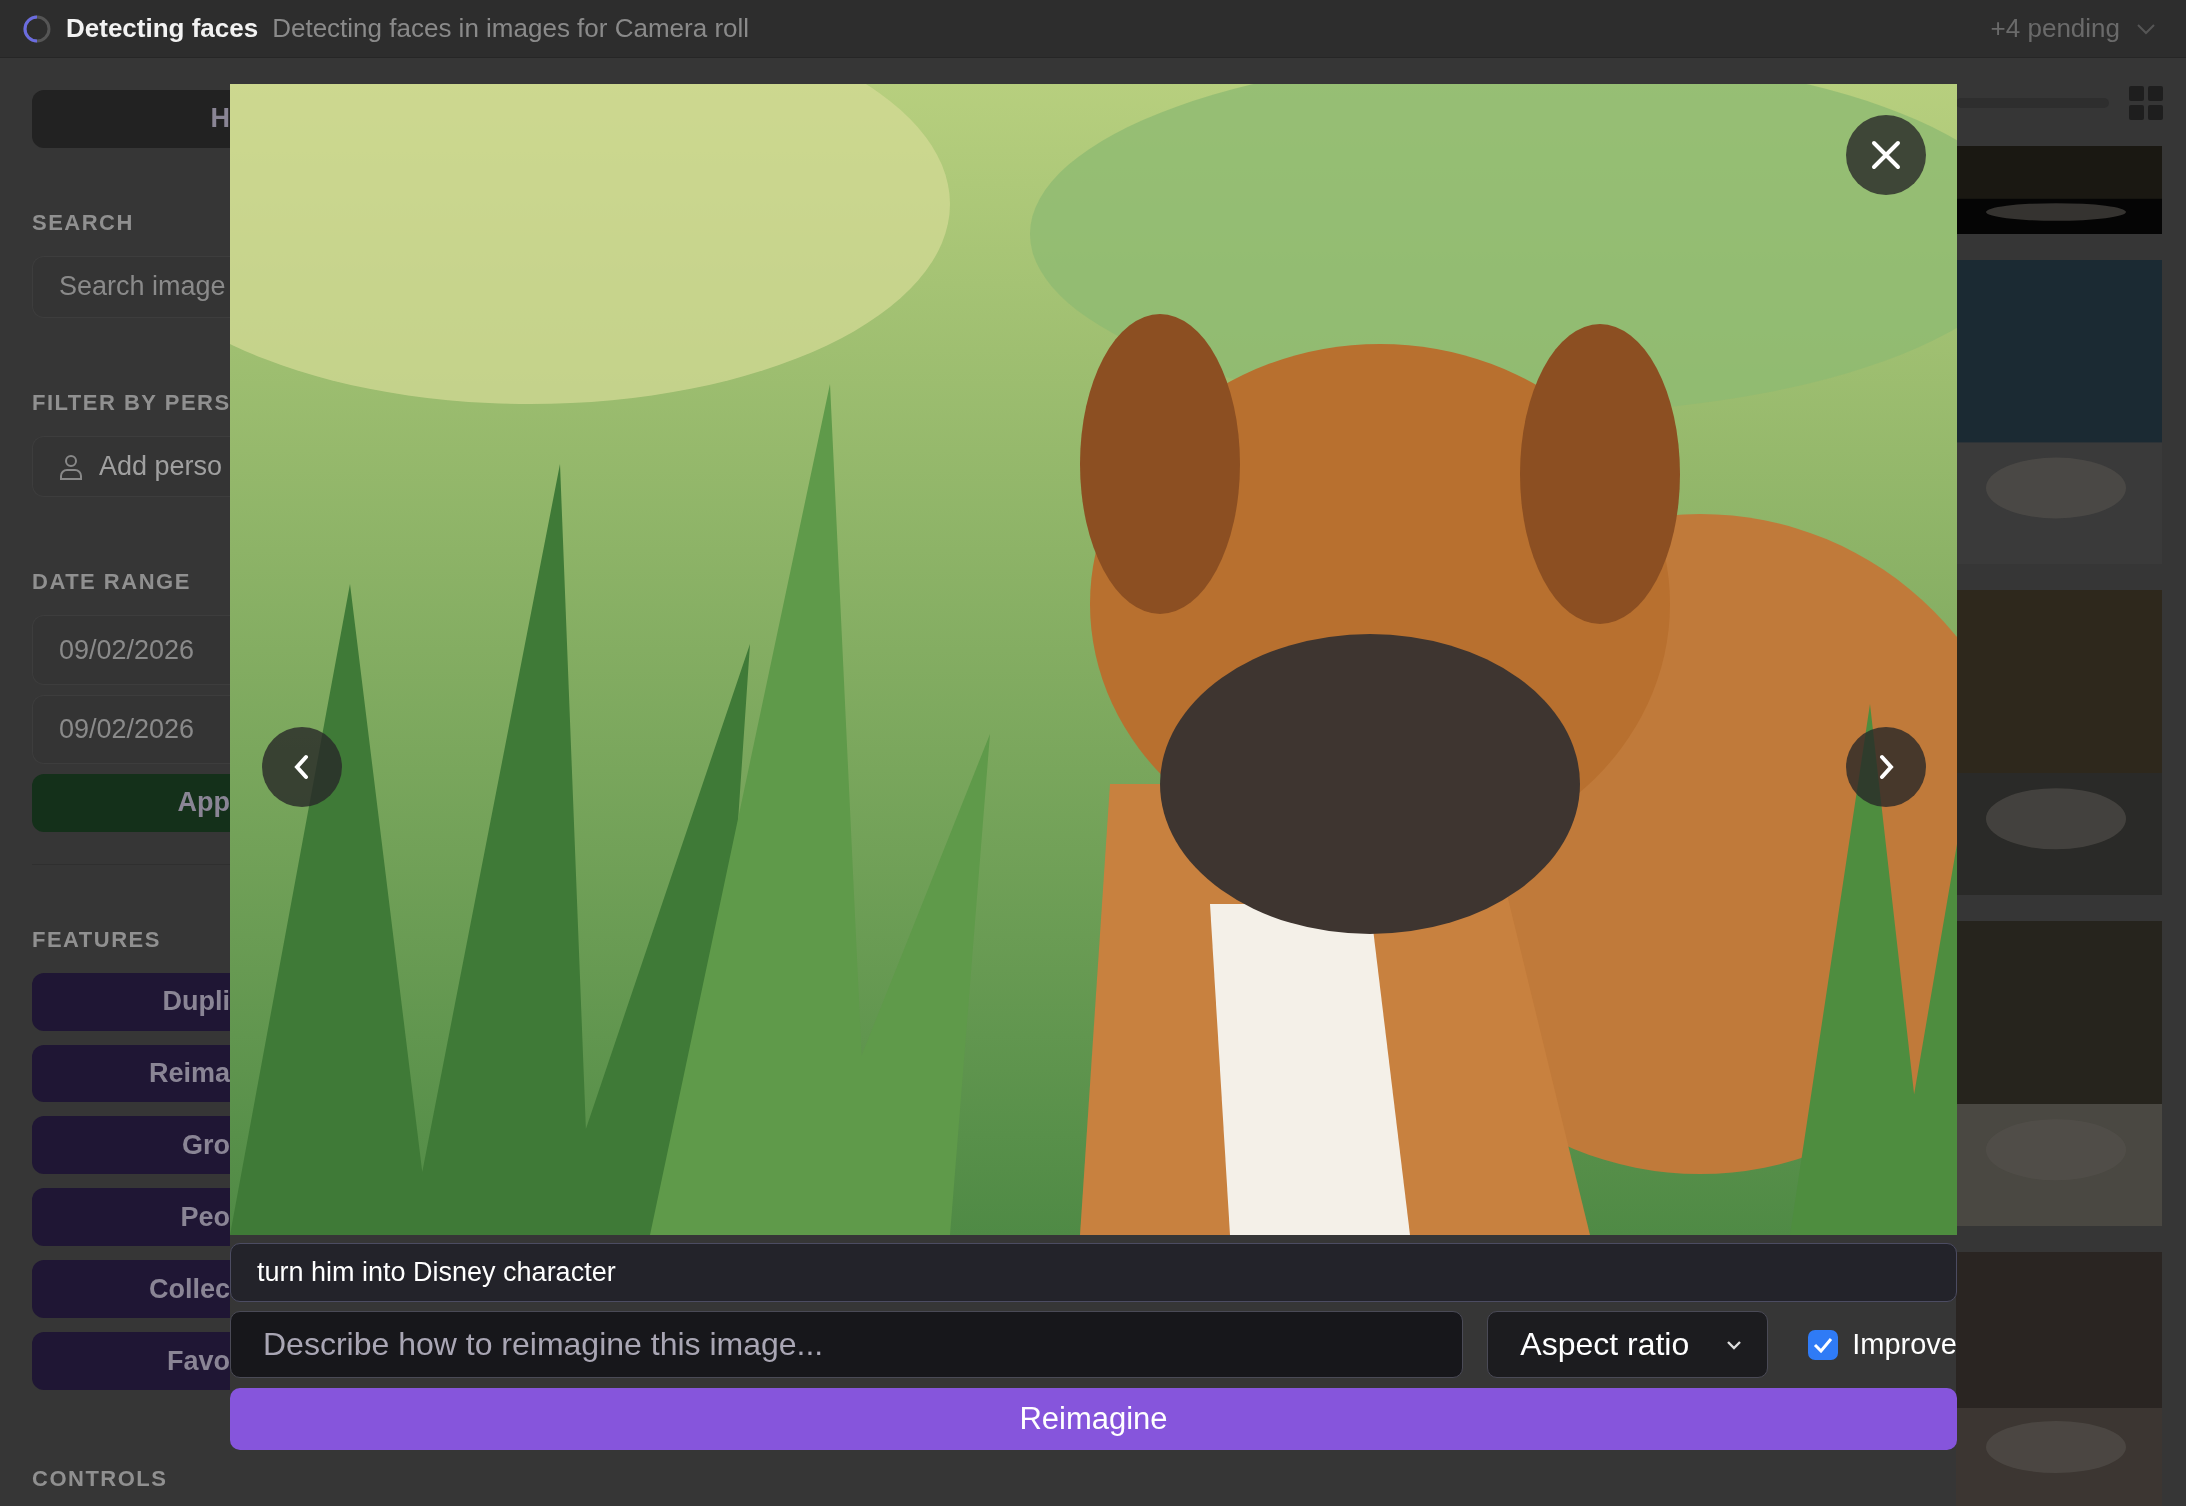 This screenshot has width=2186, height=1506. What do you see at coordinates (131, 1001) in the screenshot?
I see `sidebar-button: Dupli` at bounding box center [131, 1001].